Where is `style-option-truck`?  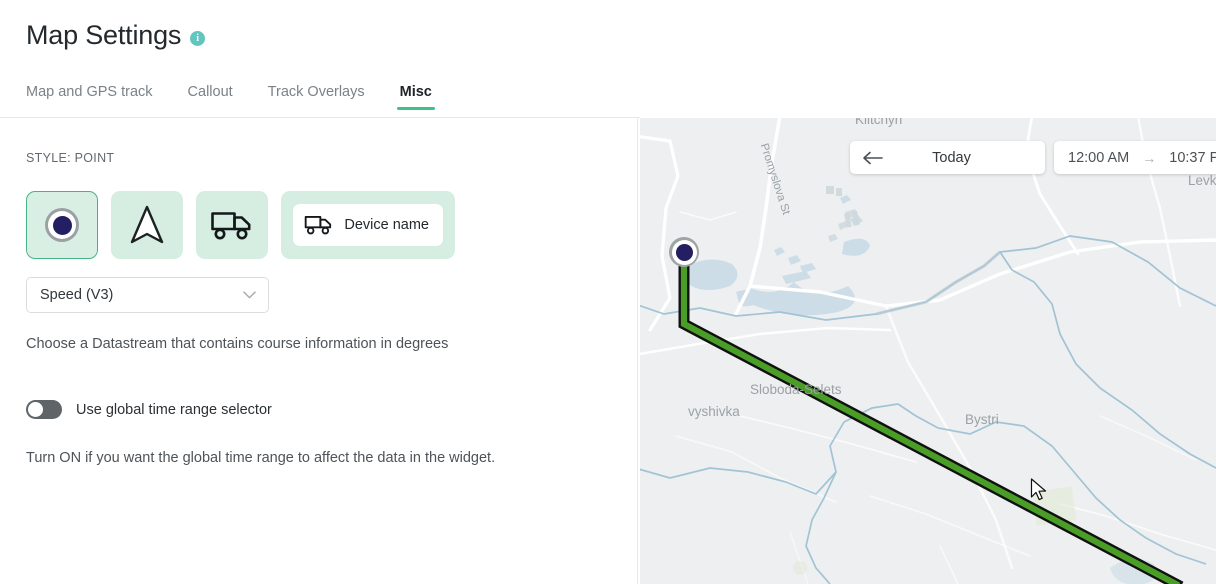 style-option-truck is located at coordinates (232, 225).